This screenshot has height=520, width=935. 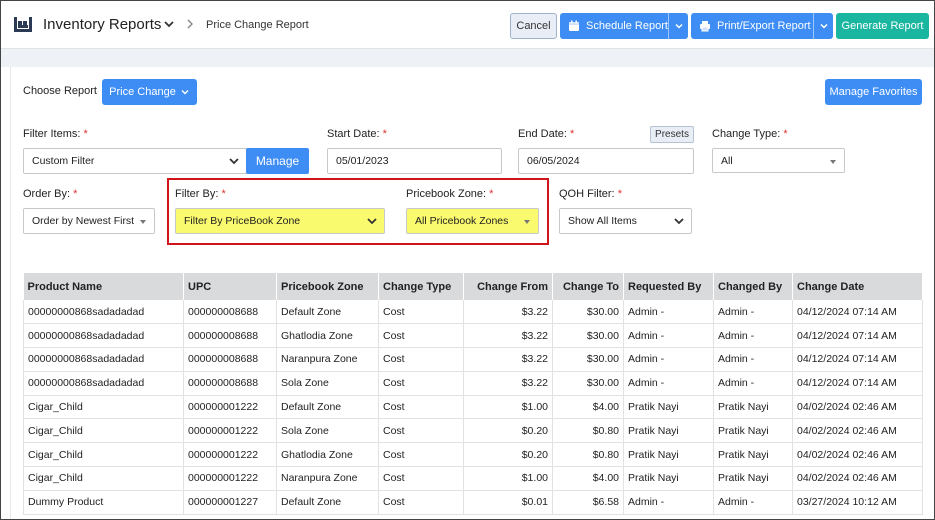 I want to click on filter-items-label-text: Filter Items:, so click(x=52, y=134).